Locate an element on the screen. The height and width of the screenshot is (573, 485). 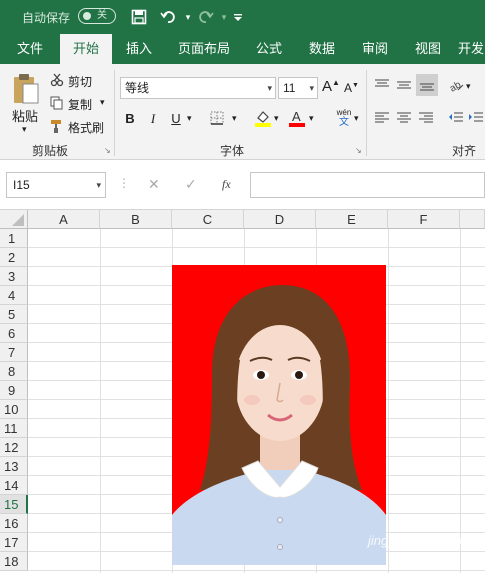
cell-reference: I15 is located at coordinates (21, 185).